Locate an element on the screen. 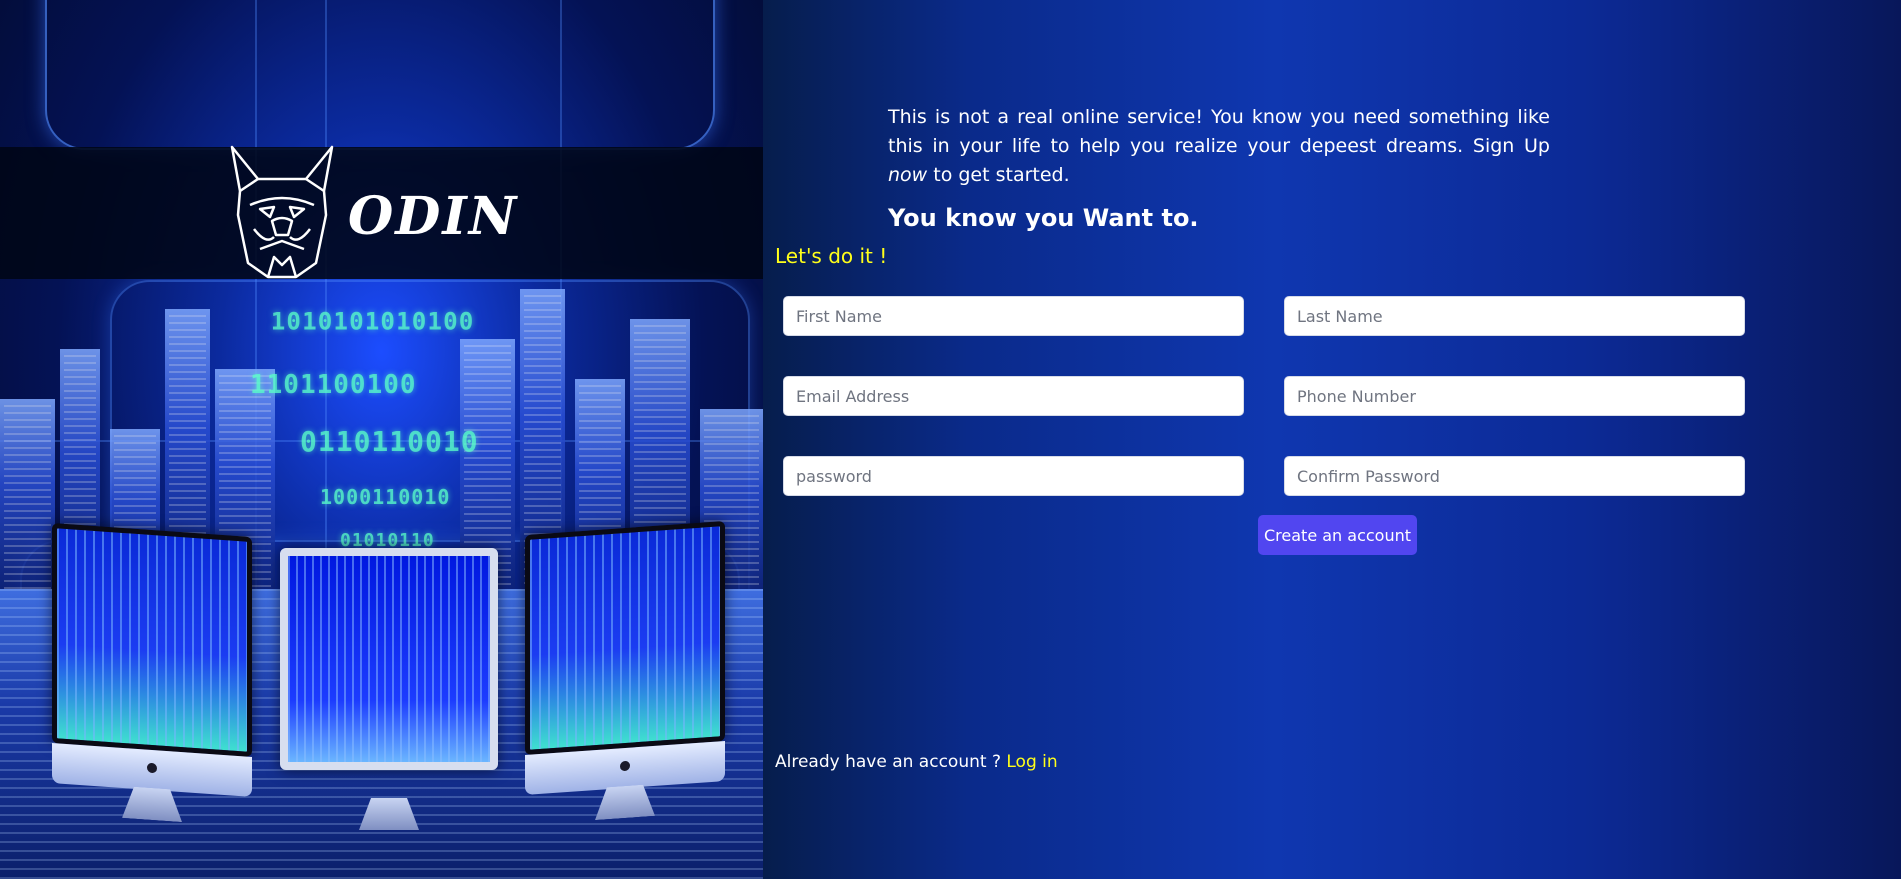  brand-name: ODIN is located at coordinates (433, 216).